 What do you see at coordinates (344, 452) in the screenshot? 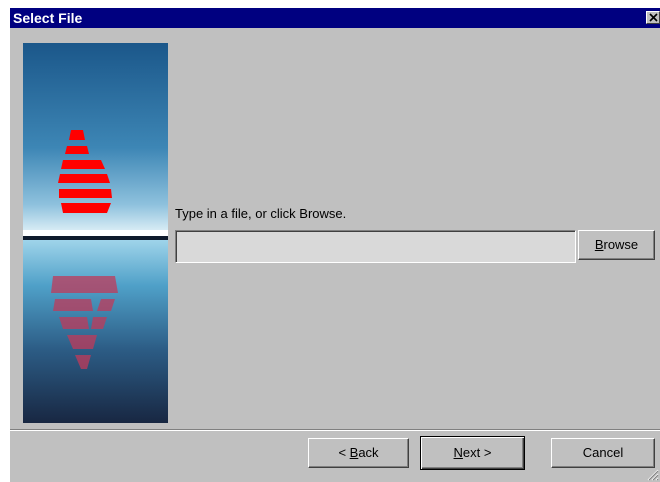
I see `back-arrow: <` at bounding box center [344, 452].